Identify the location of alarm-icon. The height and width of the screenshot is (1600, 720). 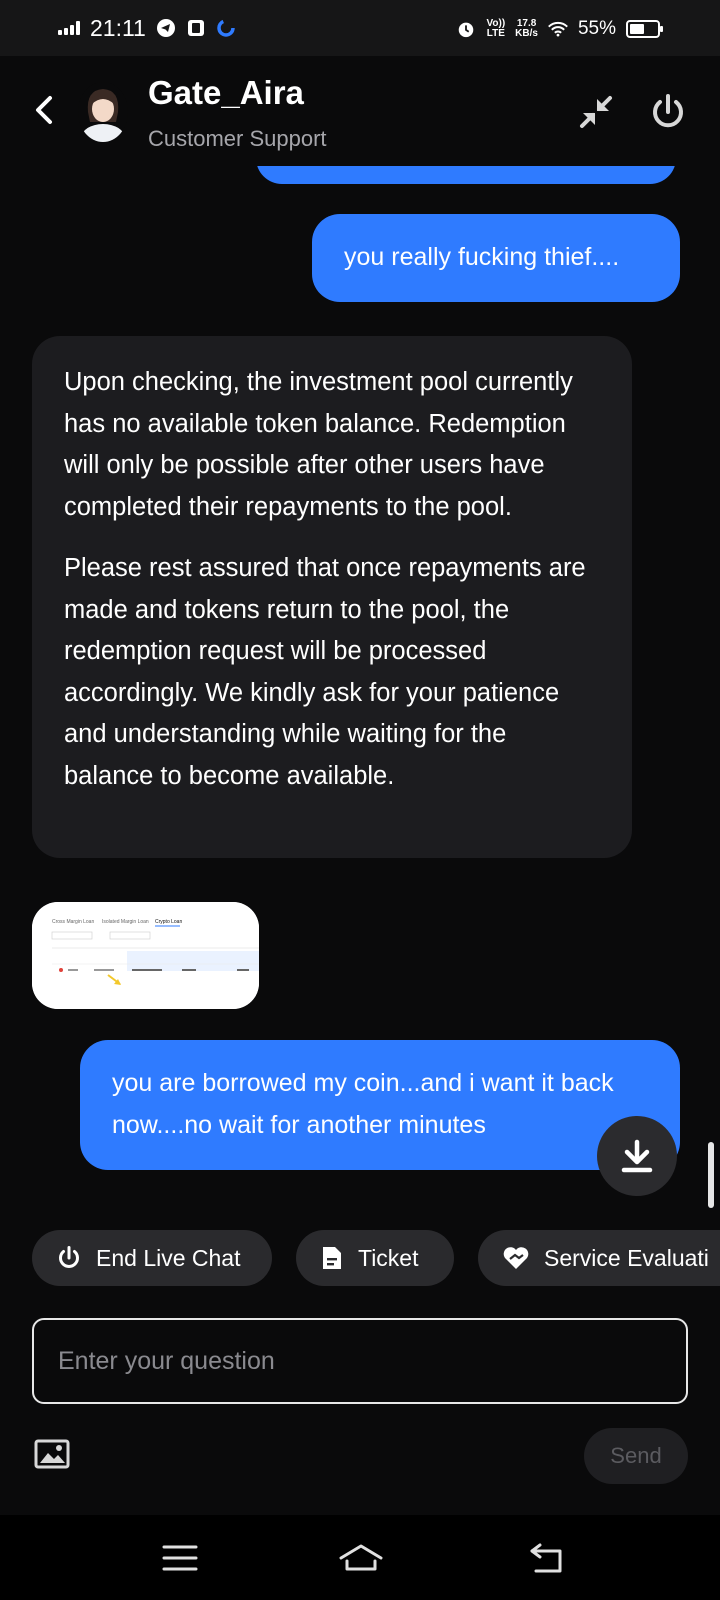
(466, 29).